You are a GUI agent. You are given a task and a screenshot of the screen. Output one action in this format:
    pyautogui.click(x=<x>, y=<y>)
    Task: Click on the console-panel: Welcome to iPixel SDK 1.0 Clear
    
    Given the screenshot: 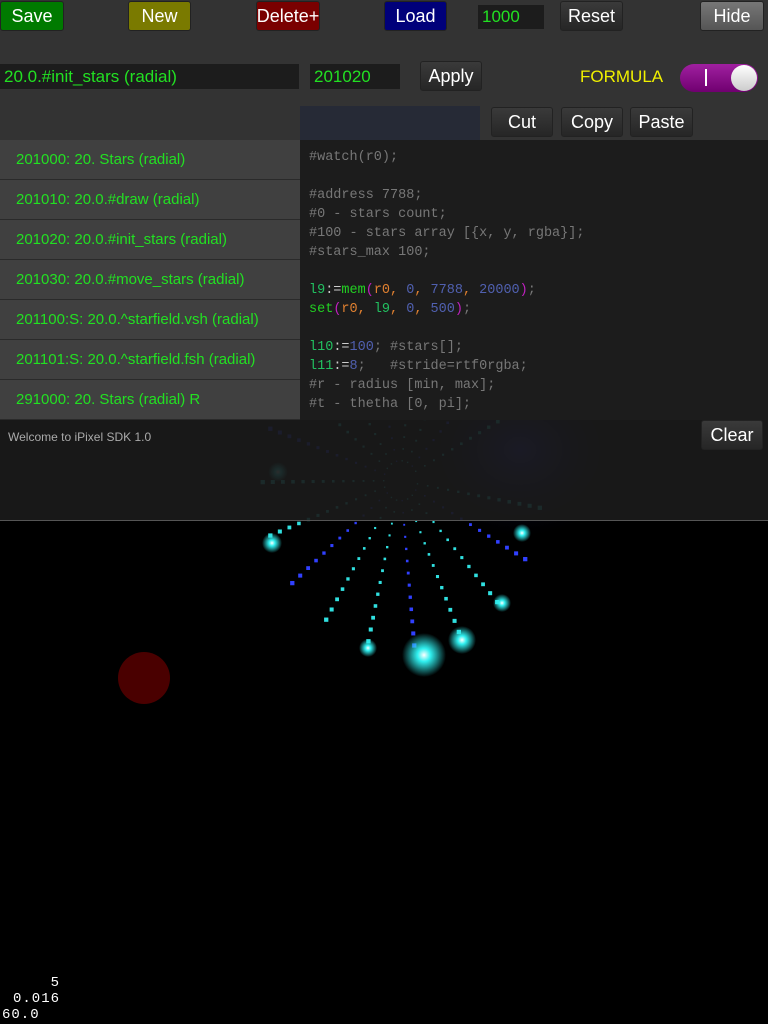 What is the action you would take?
    pyautogui.click(x=384, y=470)
    